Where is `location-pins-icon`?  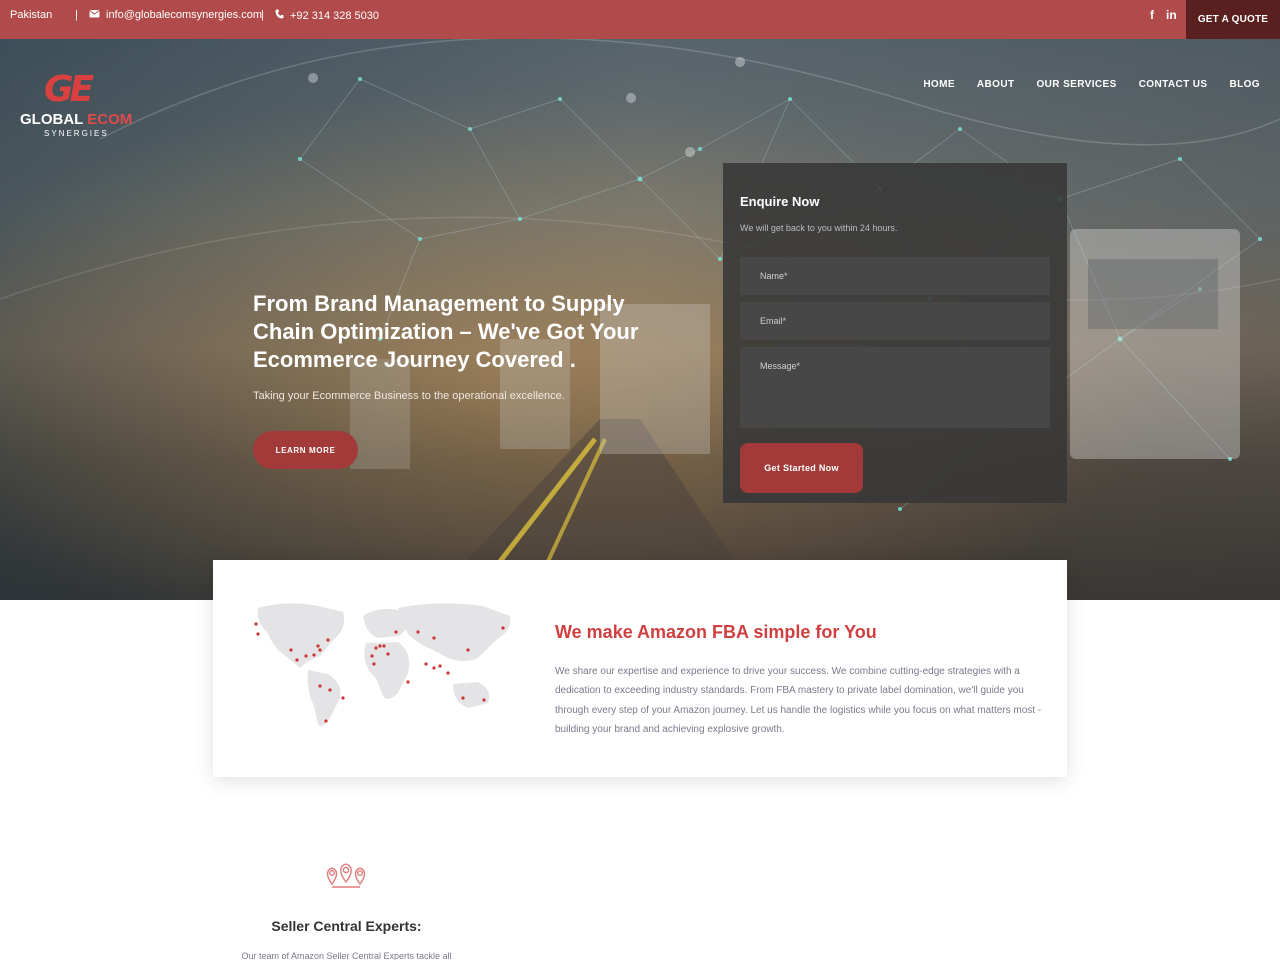
location-pins-icon is located at coordinates (346, 876).